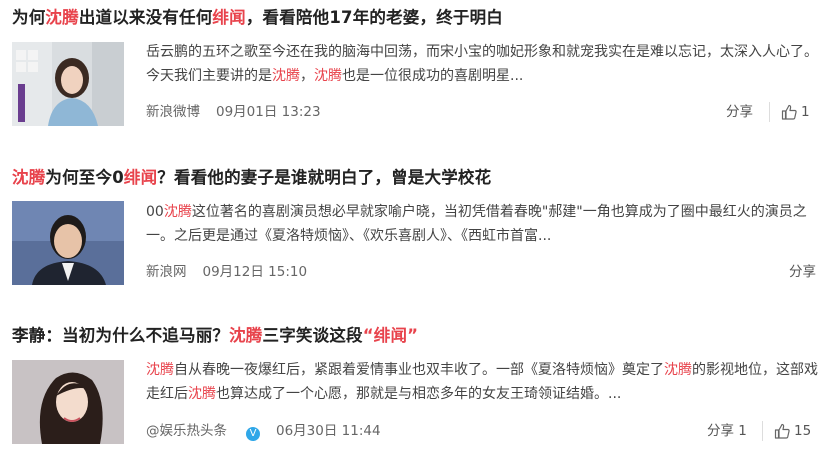 The image size is (835, 449). Describe the element at coordinates (255, 272) in the screenshot. I see `publish-date: 09月12日 15:10` at that location.